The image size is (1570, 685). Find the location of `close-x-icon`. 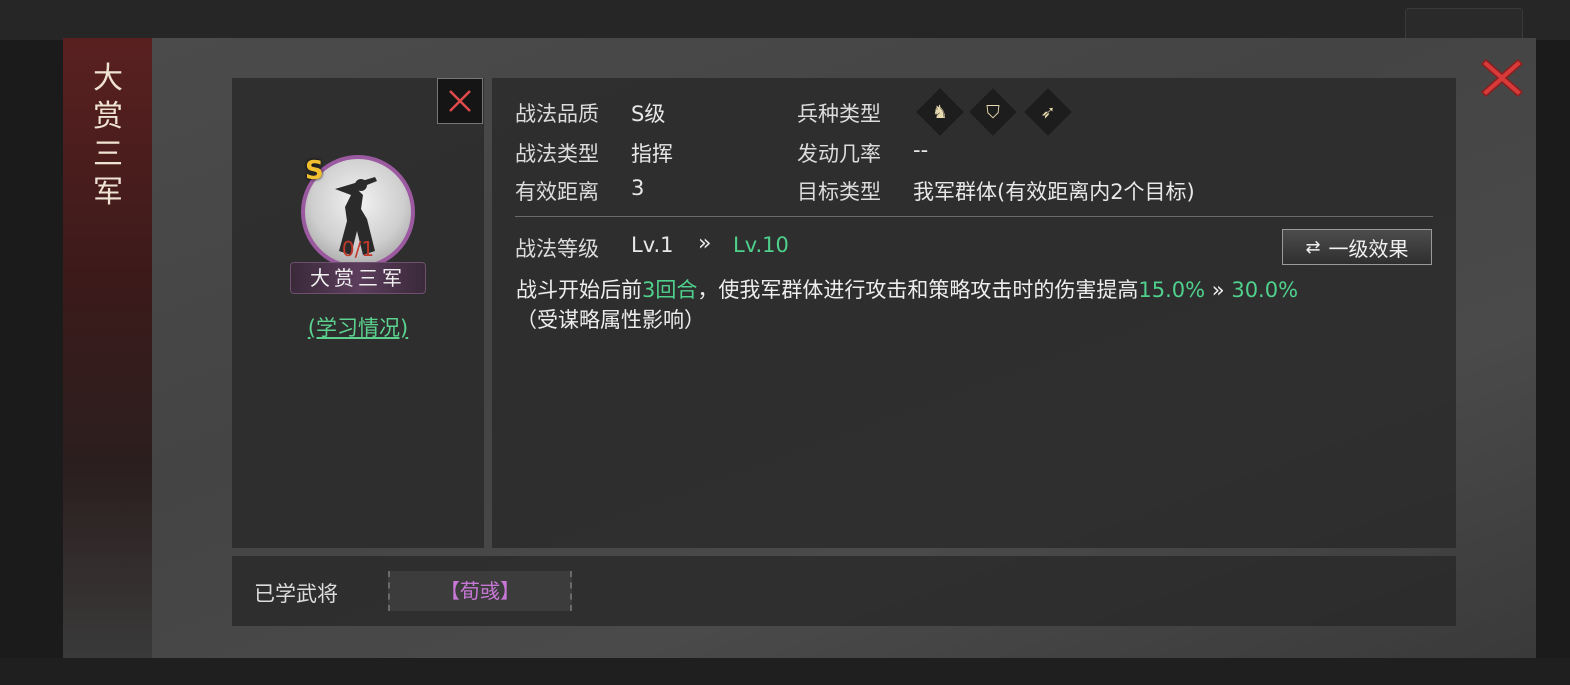

close-x-icon is located at coordinates (1502, 78).